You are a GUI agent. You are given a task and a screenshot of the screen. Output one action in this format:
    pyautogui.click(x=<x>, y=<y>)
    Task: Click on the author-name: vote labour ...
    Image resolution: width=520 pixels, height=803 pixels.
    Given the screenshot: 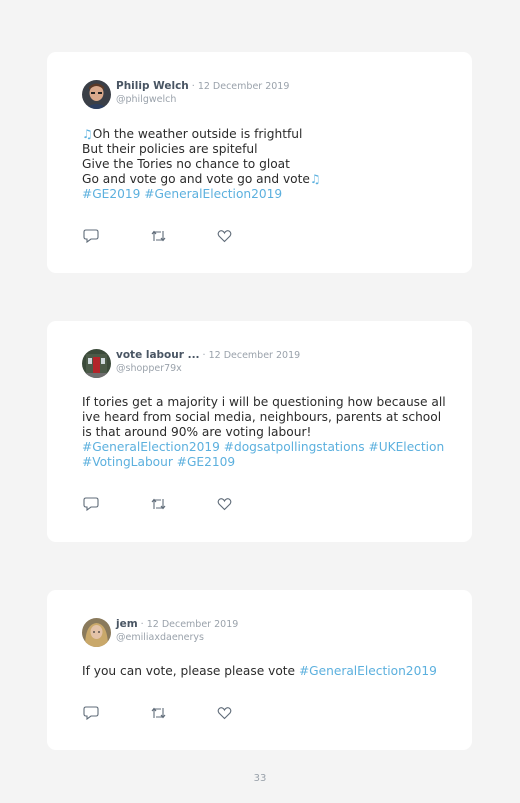 What is the action you would take?
    pyautogui.click(x=158, y=355)
    